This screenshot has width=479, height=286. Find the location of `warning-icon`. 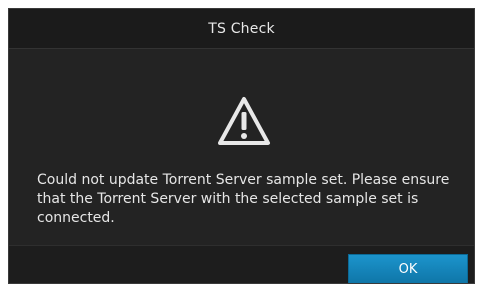

warning-icon is located at coordinates (244, 121).